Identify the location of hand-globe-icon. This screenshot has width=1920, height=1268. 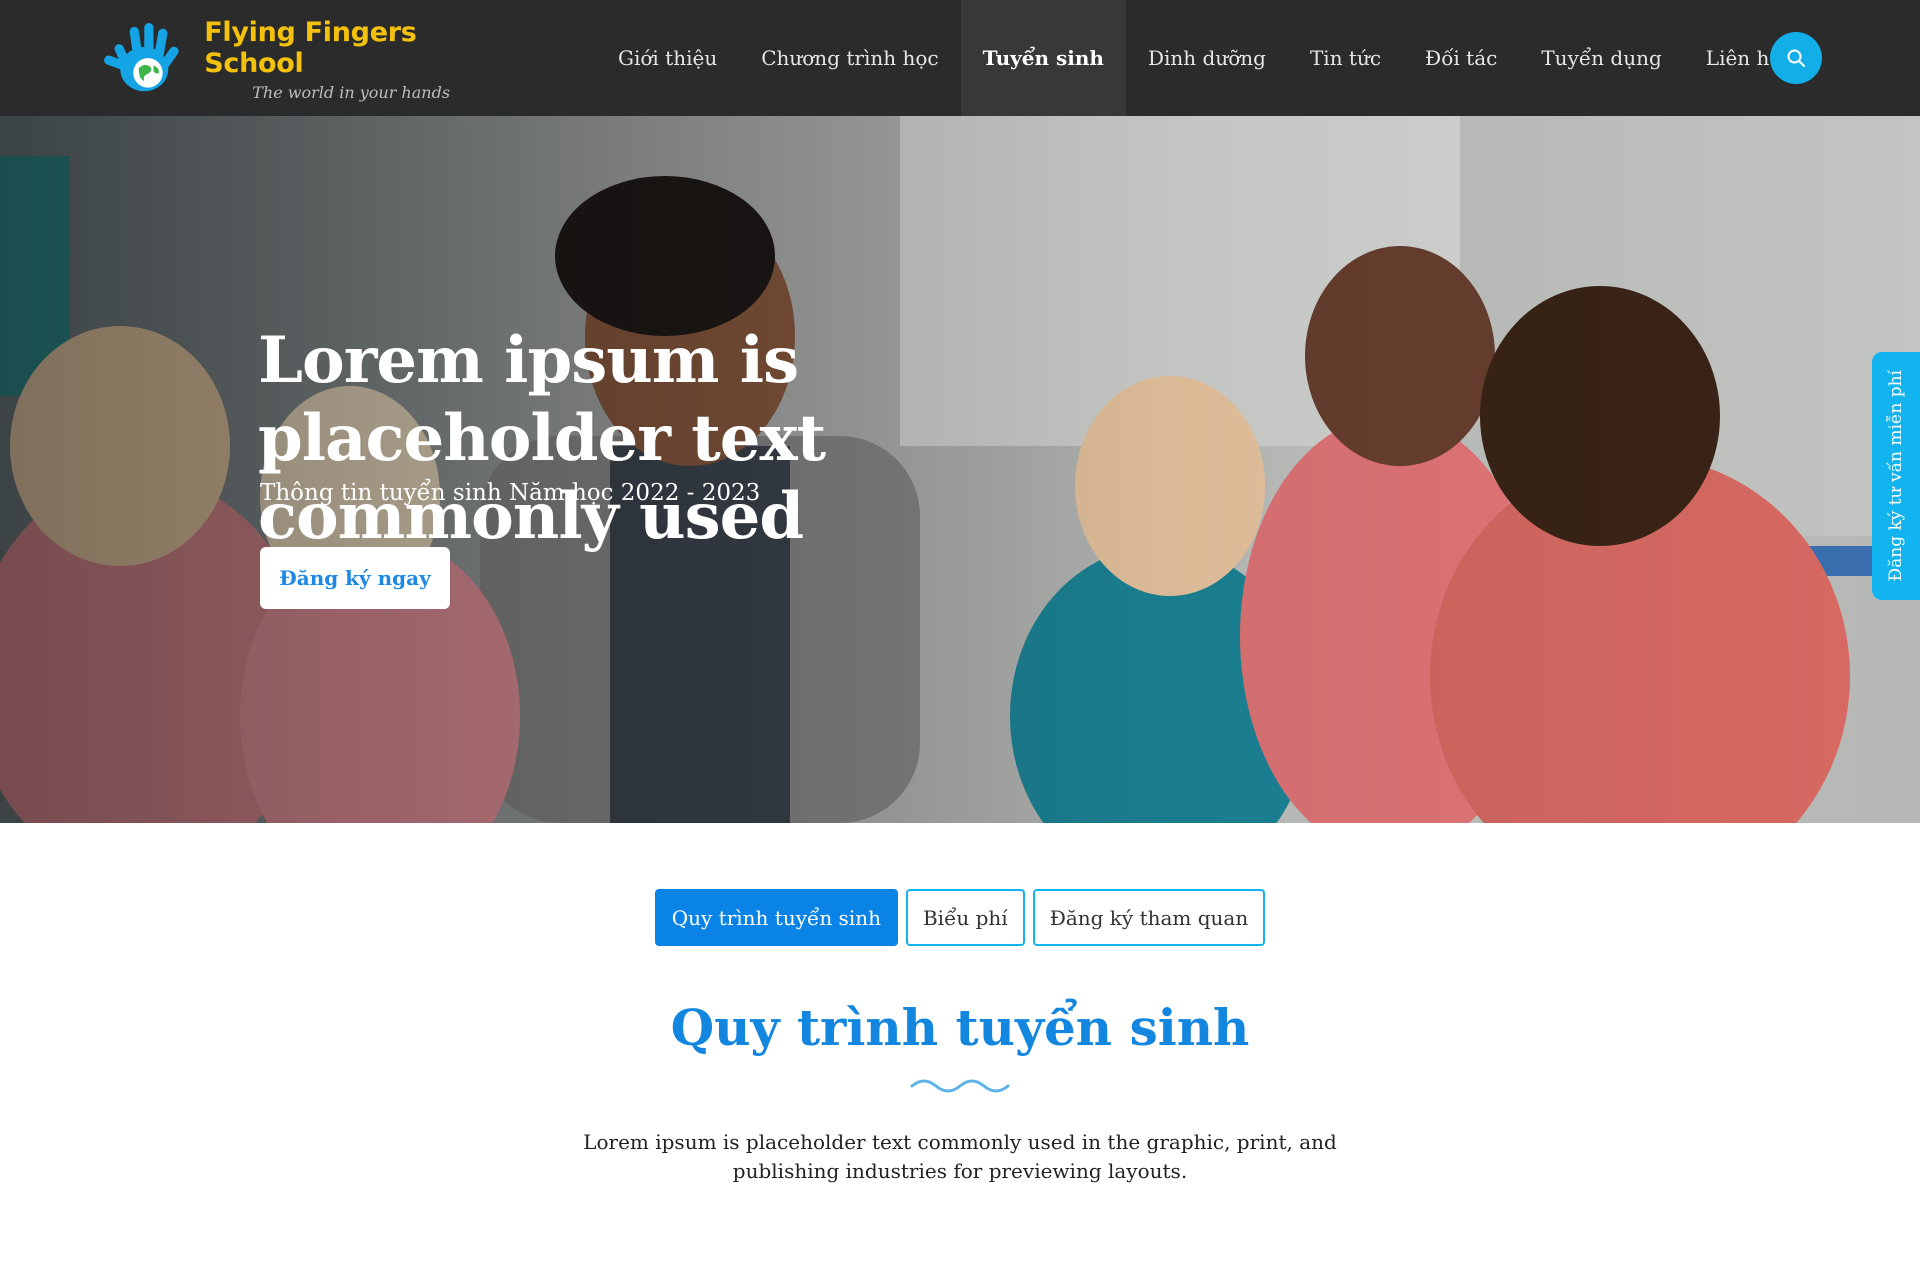
(141, 57).